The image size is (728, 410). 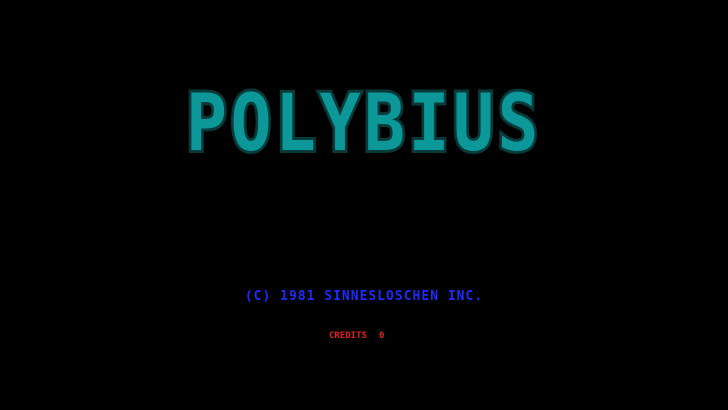 I want to click on title-logo-svg: POLYBIUS, so click(x=362, y=123).